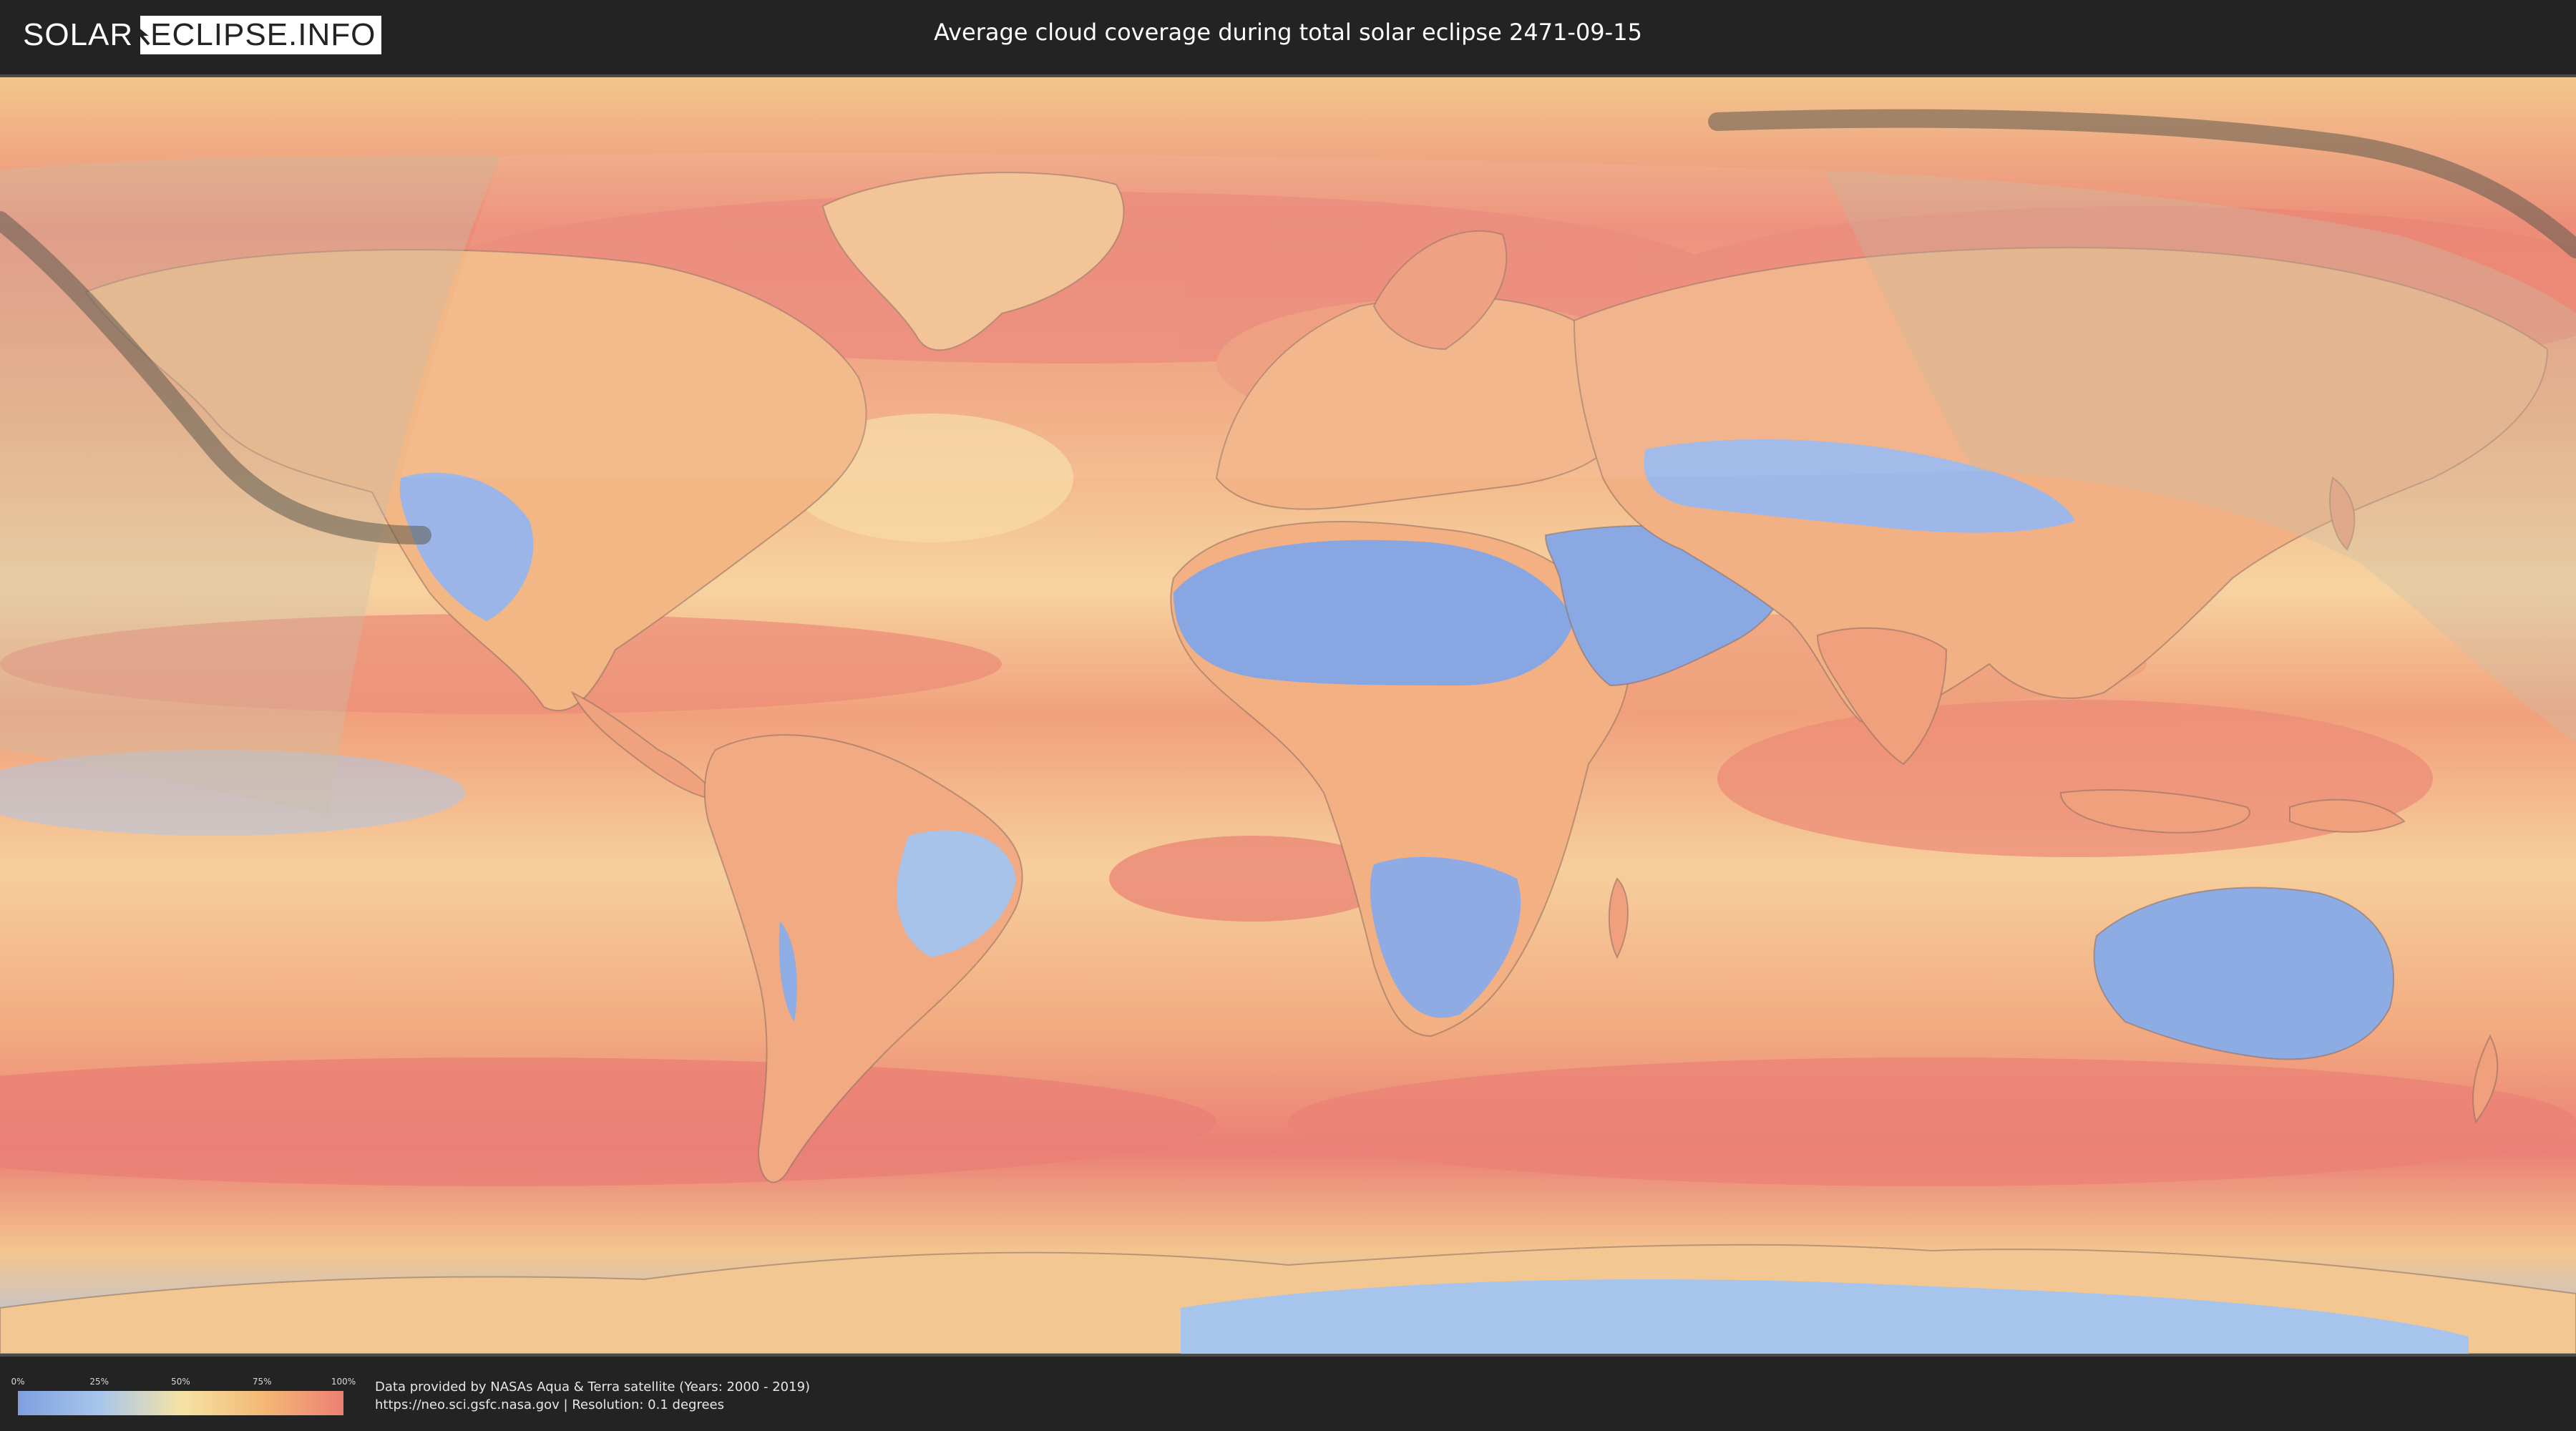 The width and height of the screenshot is (2576, 1431). What do you see at coordinates (1188, 315) in the screenshot?
I see `penumbra-zone-top` at bounding box center [1188, 315].